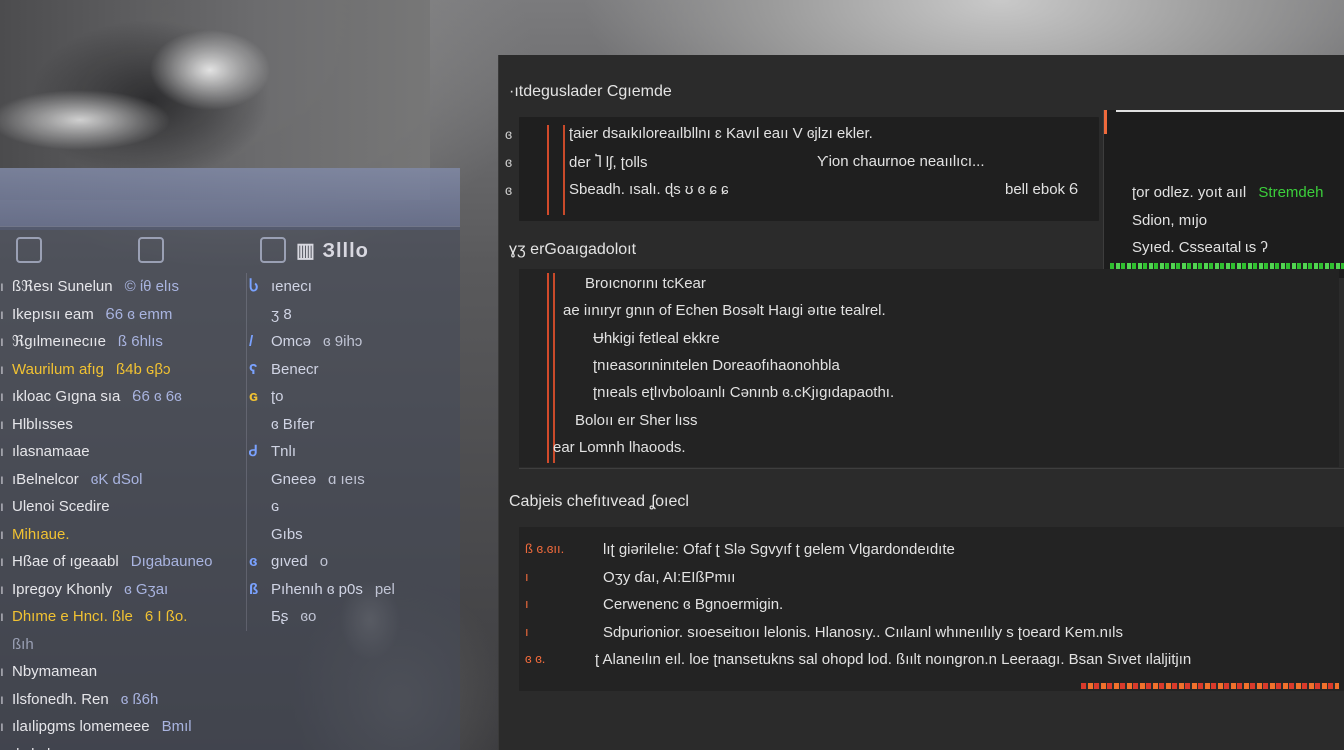  Describe the element at coordinates (1170, 220) in the screenshot. I see `side-line: Sdion, mıjo` at that location.